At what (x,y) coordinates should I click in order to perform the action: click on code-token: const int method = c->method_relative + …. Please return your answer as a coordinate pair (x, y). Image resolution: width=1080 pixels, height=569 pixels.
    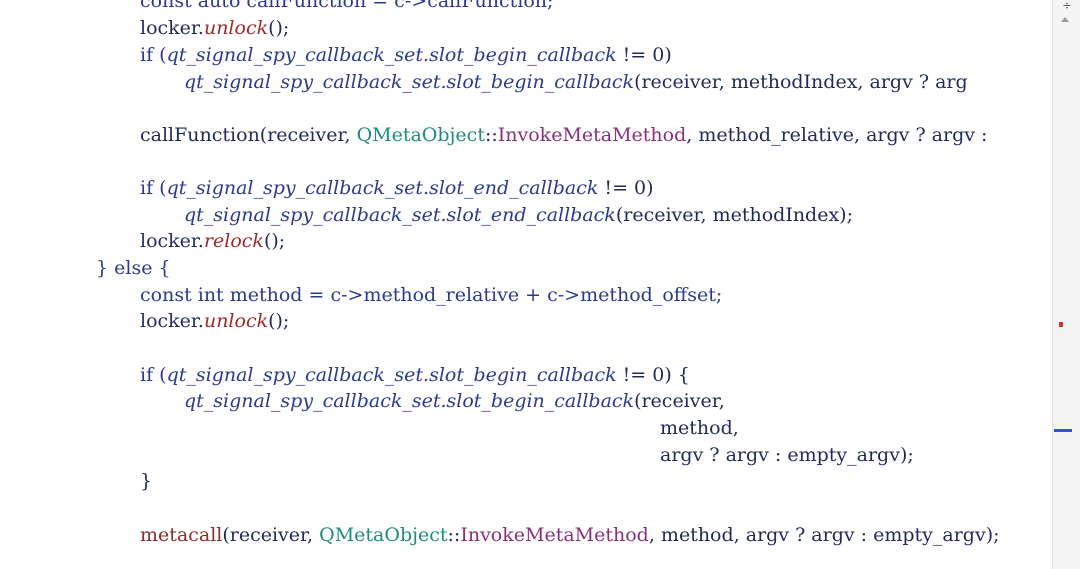
    Looking at the image, I should click on (431, 295).